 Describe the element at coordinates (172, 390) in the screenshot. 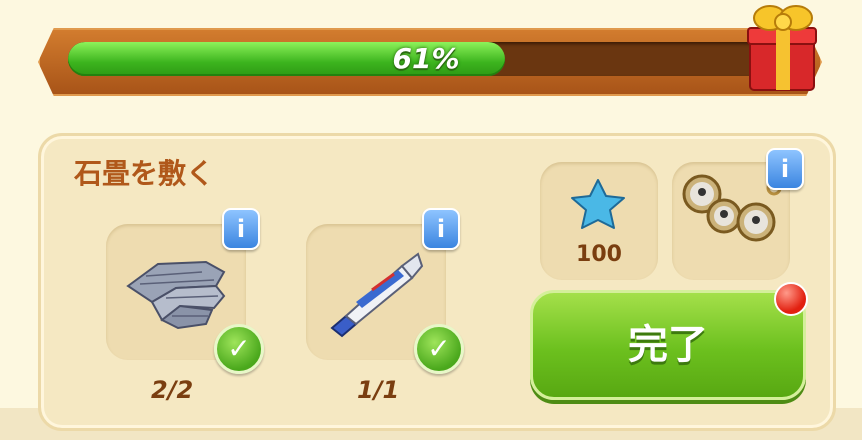

I see `item-count: 2/2` at that location.